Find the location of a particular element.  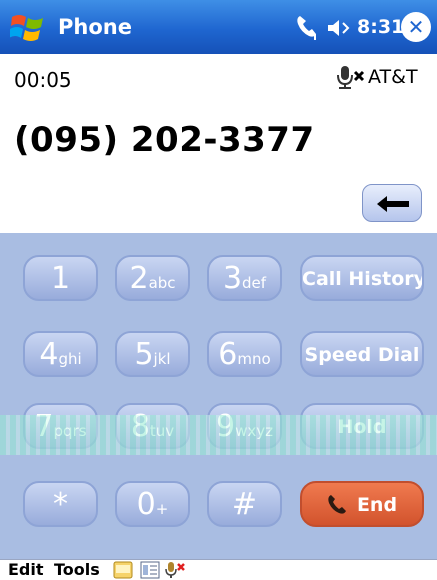

microphone-mute-toggle-icon is located at coordinates (175, 570).